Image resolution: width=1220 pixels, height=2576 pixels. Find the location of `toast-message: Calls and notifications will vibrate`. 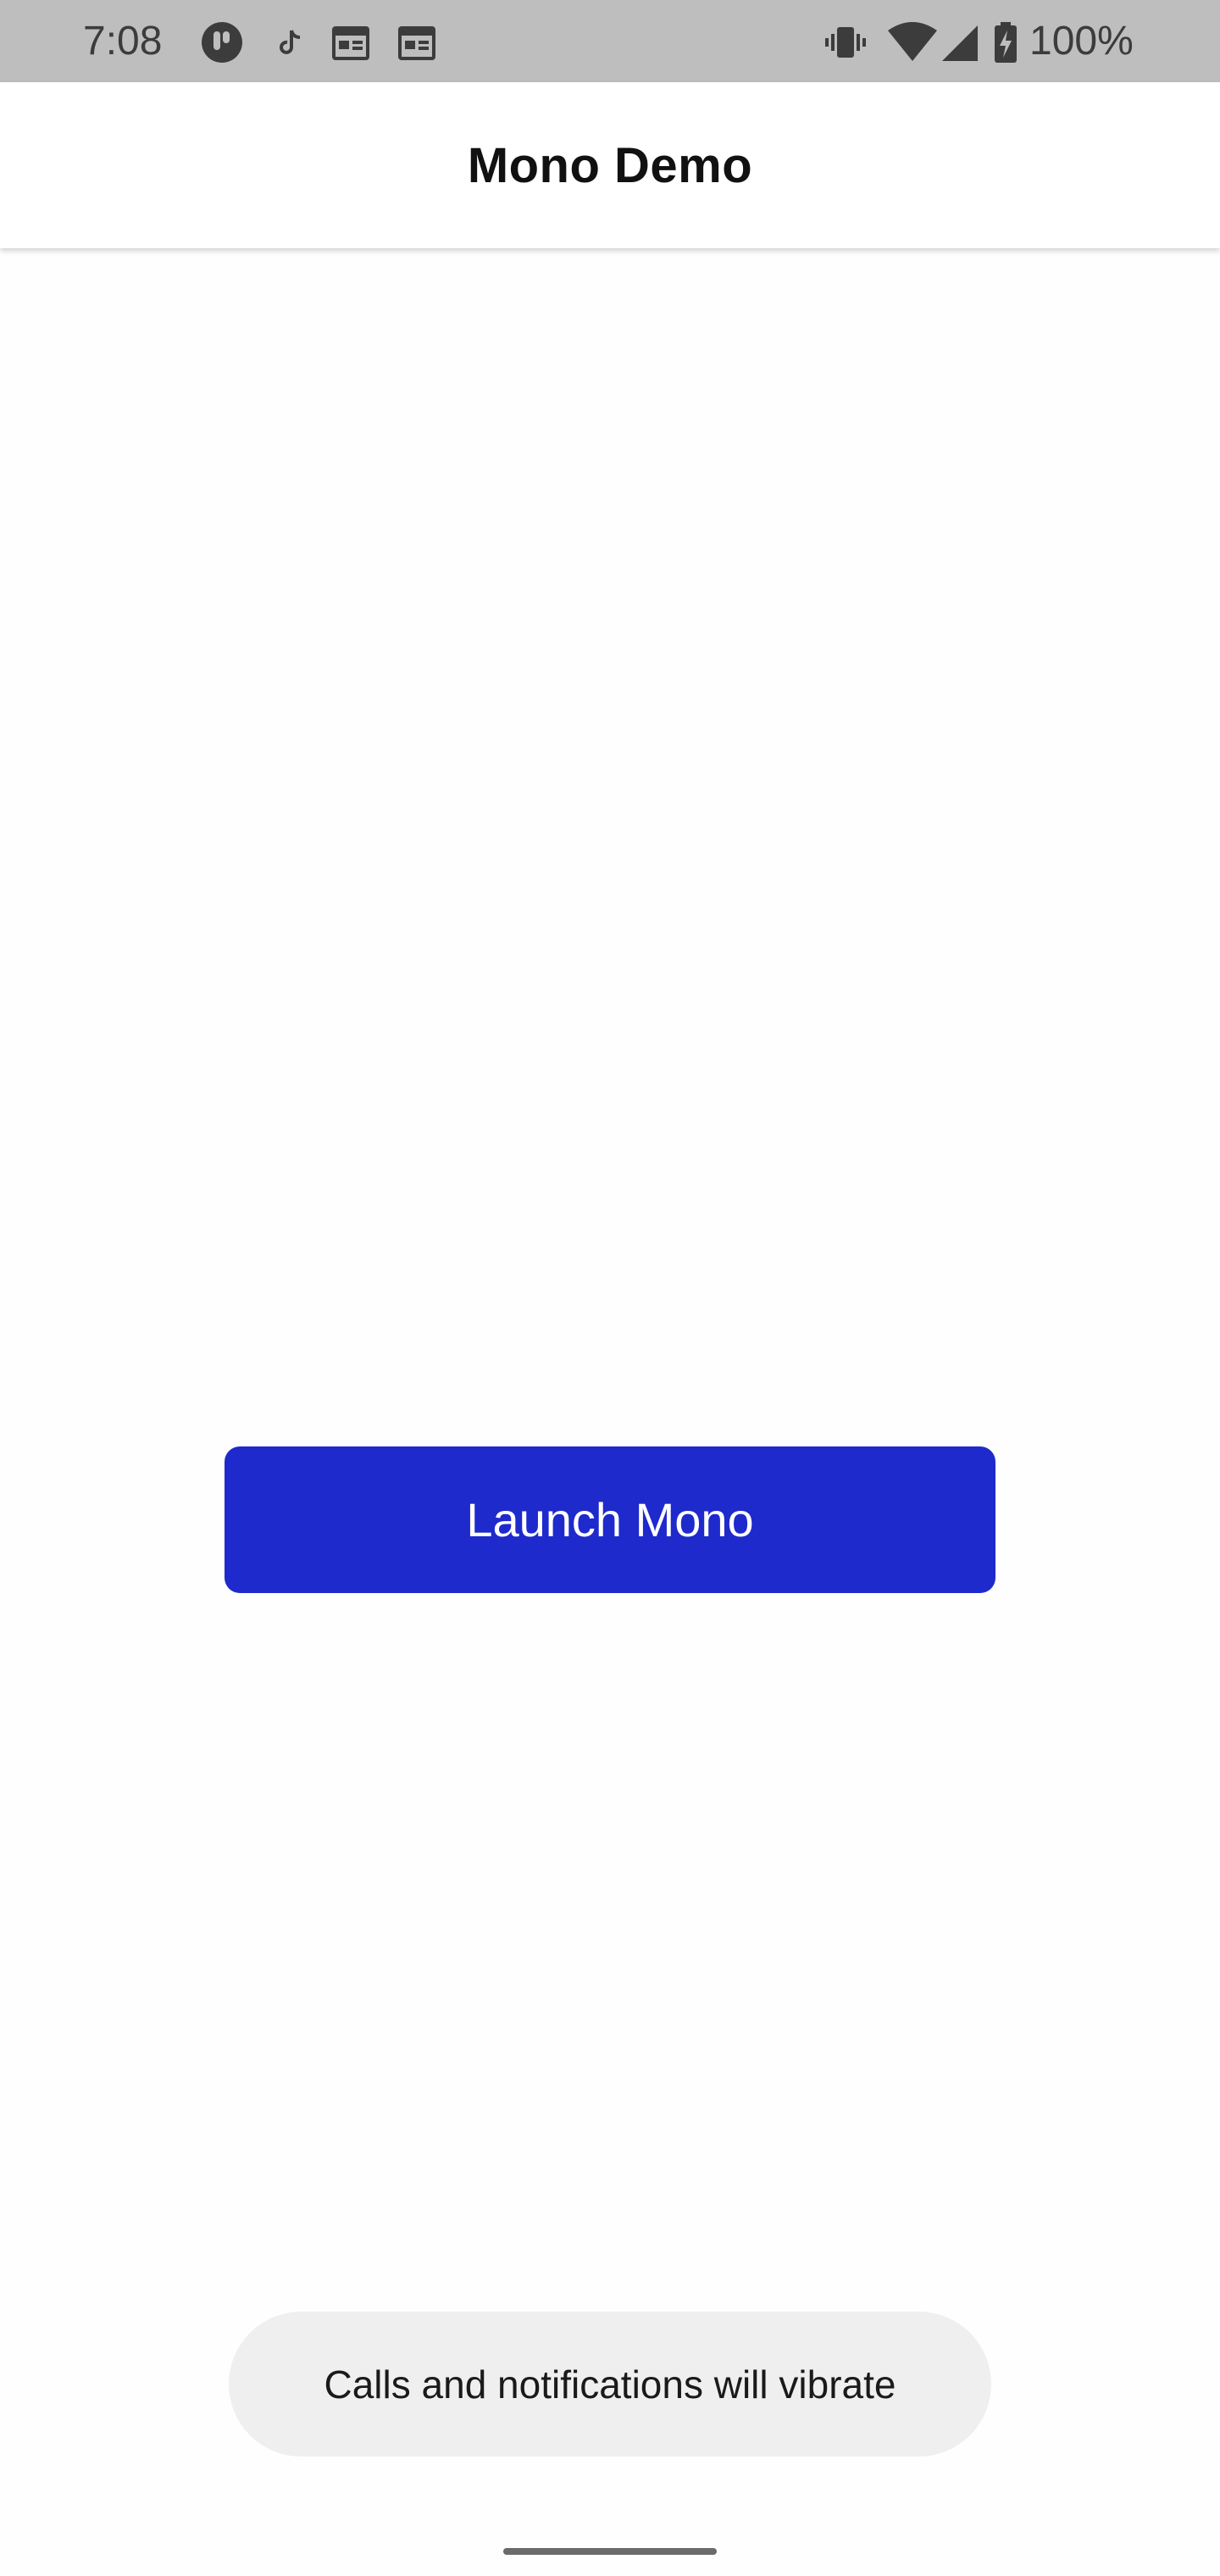

toast-message: Calls and notifications will vibrate is located at coordinates (610, 2384).